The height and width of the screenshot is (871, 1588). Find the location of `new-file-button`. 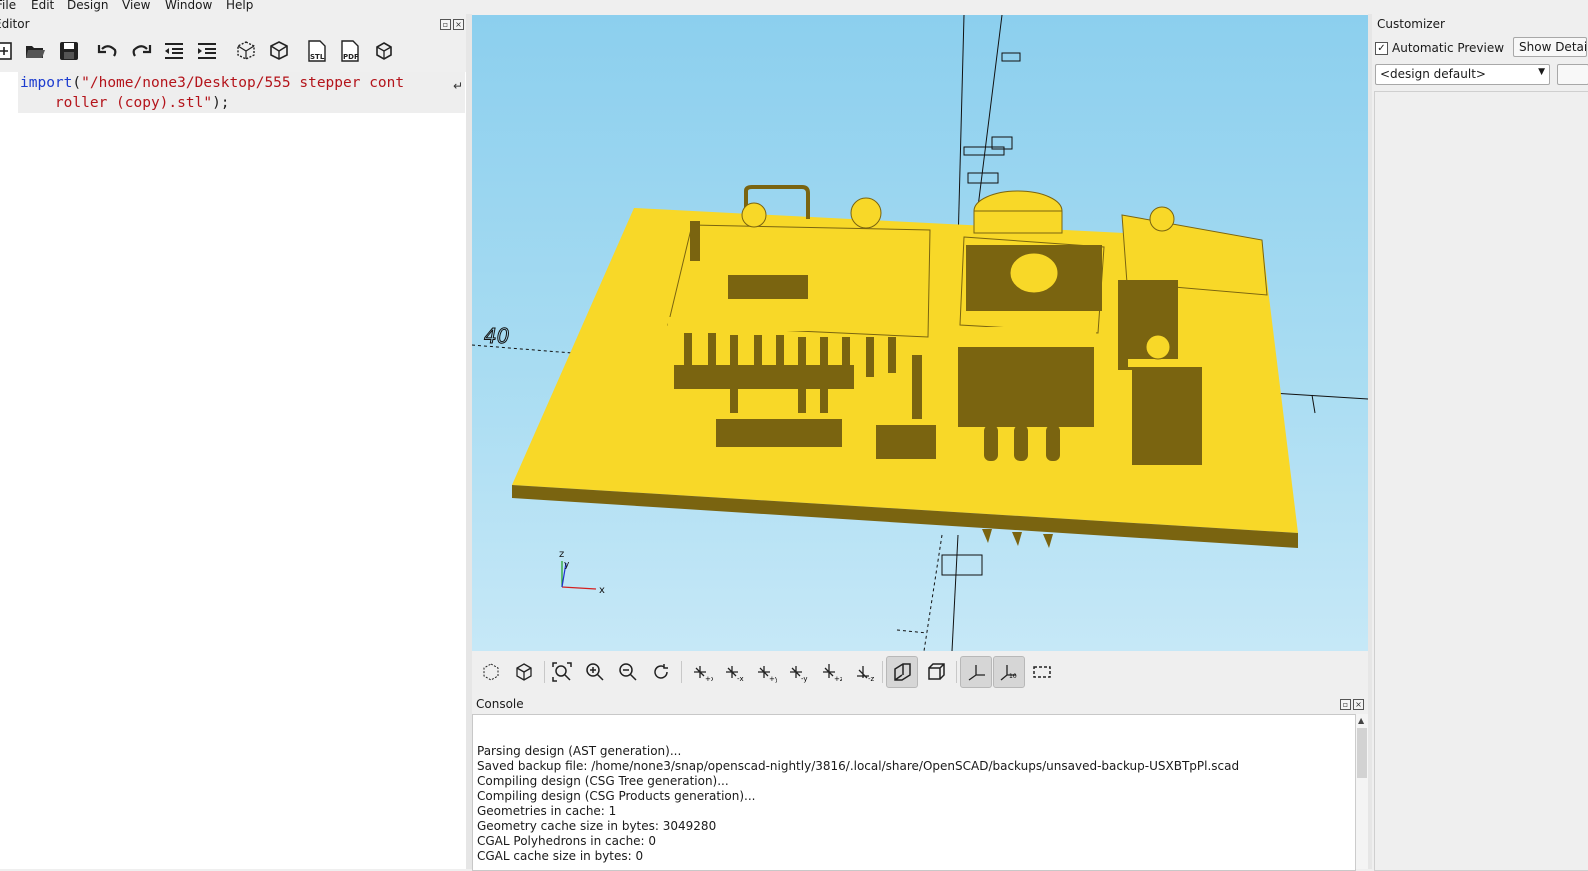

new-file-button is located at coordinates (9, 51).